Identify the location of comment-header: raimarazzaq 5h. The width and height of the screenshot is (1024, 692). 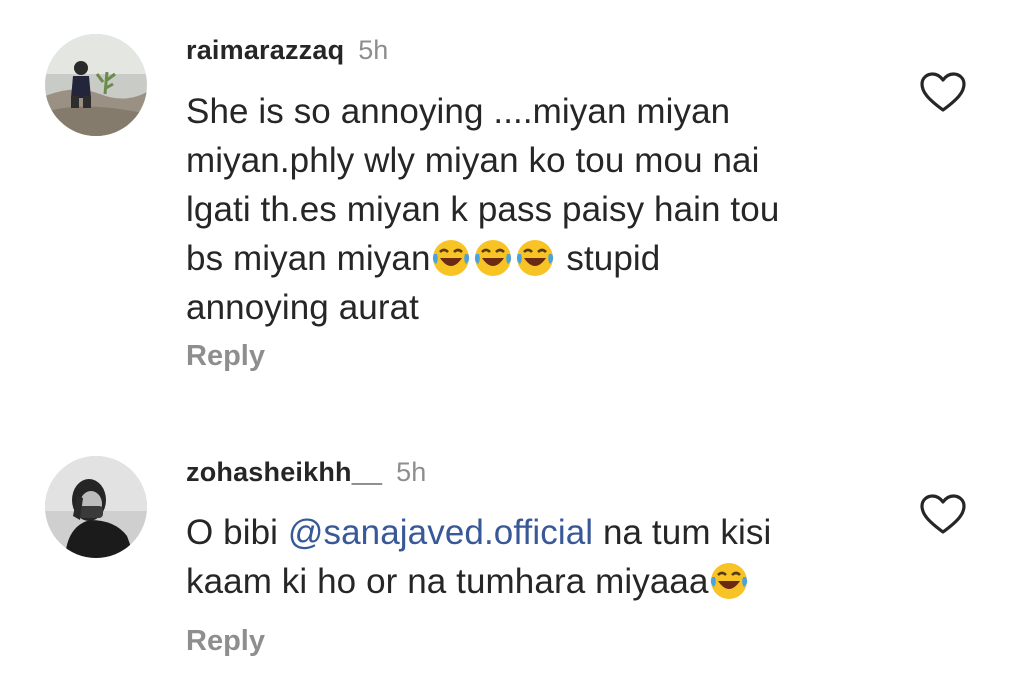
(287, 50).